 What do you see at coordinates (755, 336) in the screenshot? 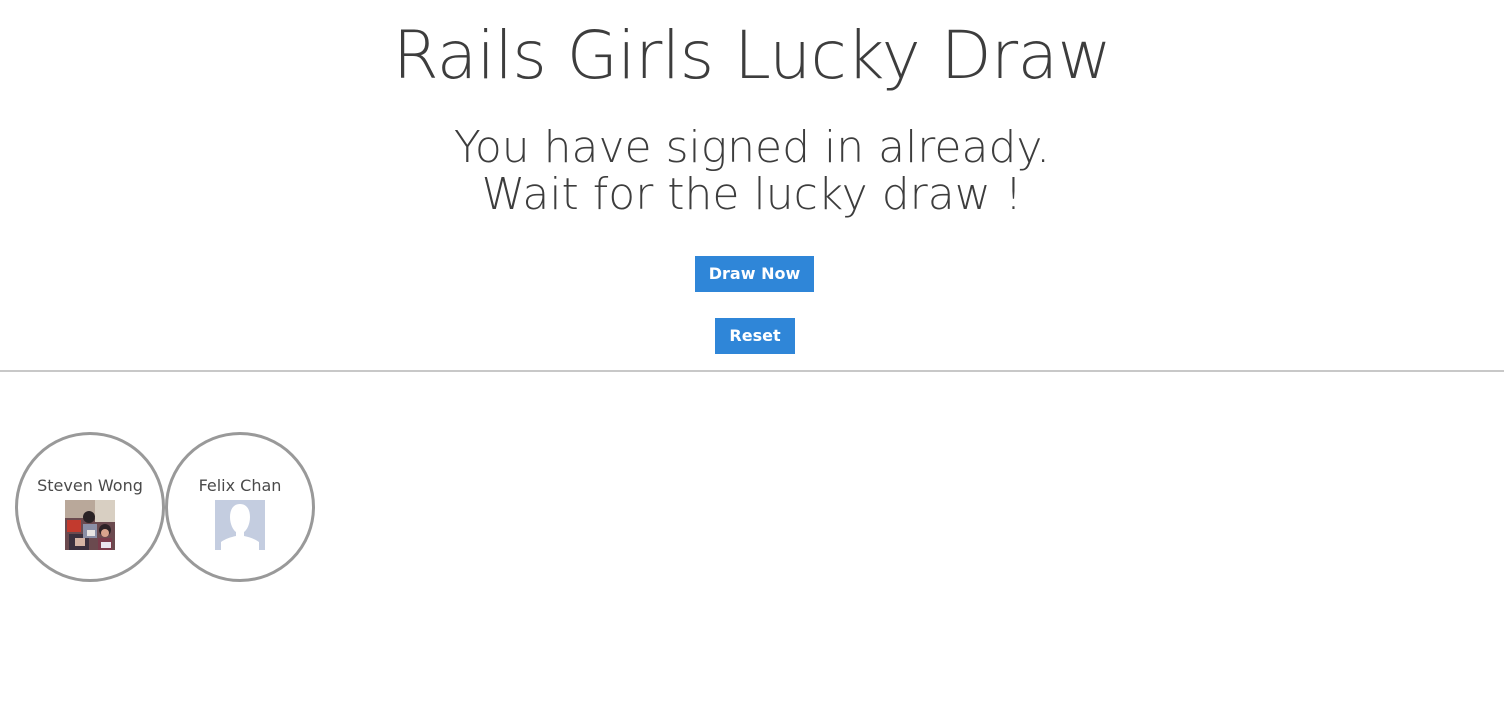
I see `reset-button: Reset` at bounding box center [755, 336].